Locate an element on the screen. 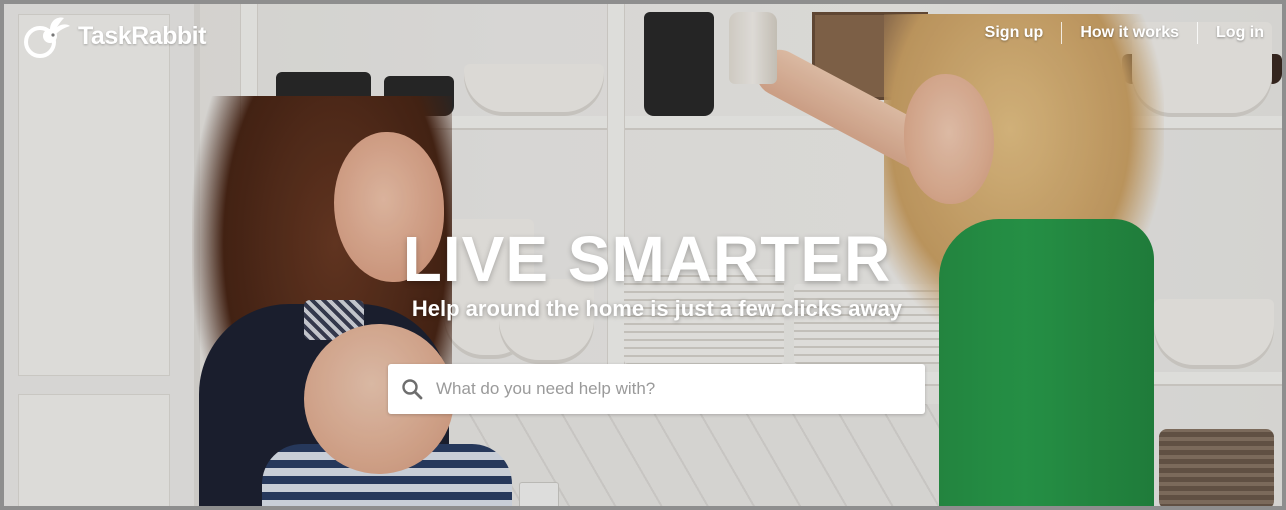 This screenshot has height=510, width=1286. top-navigation: Sign up How it works Log in is located at coordinates (1115, 33).